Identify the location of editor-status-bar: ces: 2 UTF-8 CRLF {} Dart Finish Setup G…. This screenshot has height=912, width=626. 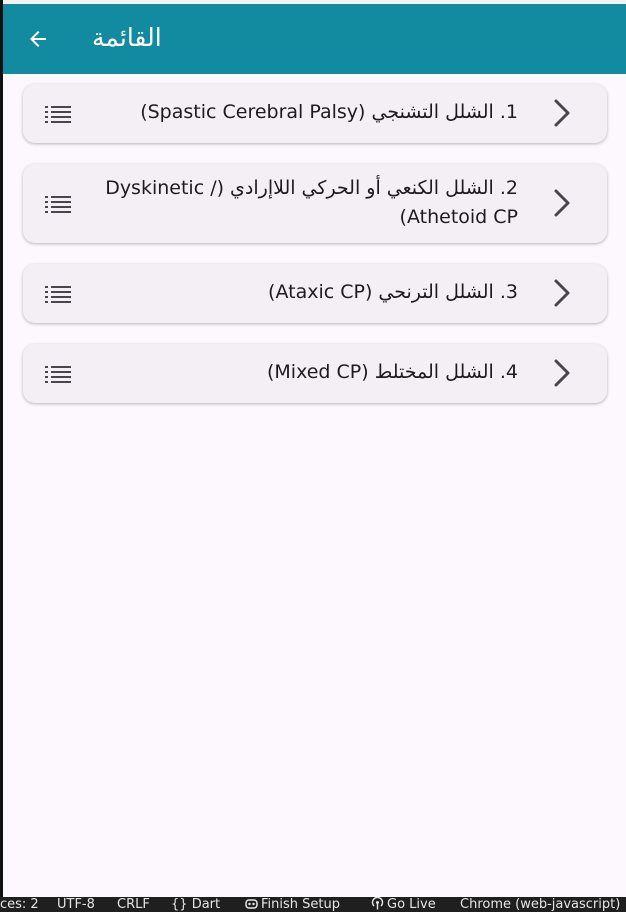
(313, 904).